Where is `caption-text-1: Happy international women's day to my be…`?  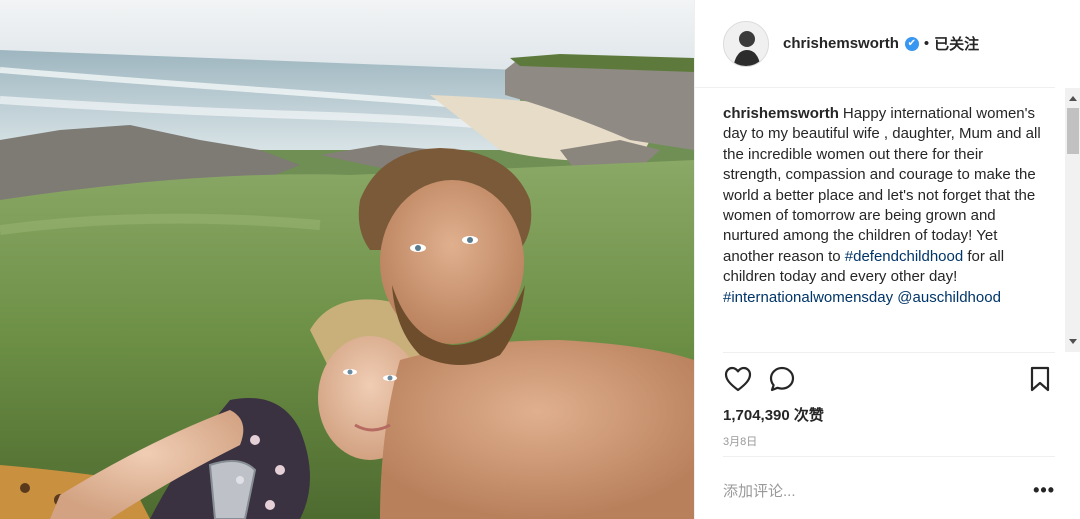 caption-text-1: Happy international women's day to my be… is located at coordinates (882, 185).